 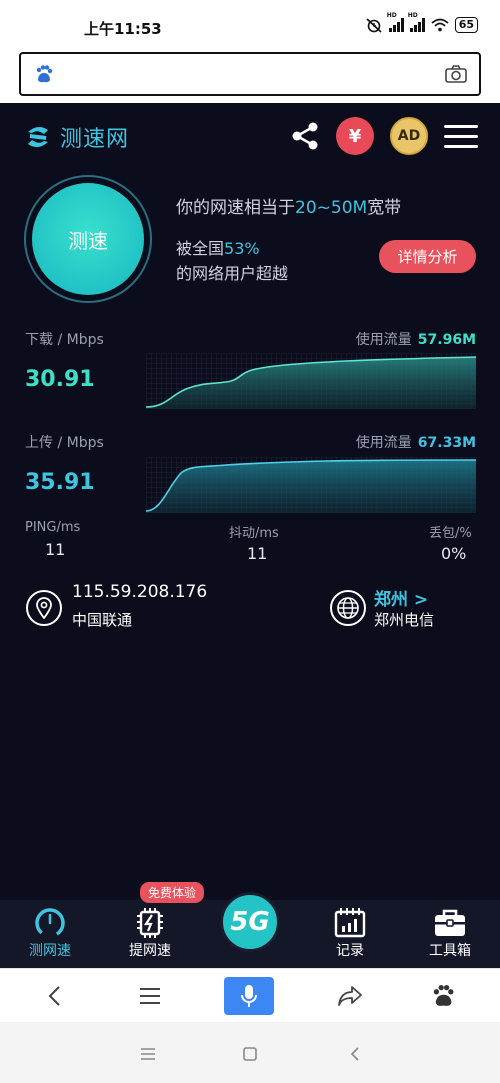 I want to click on start-test-button: 测速, so click(x=88, y=239).